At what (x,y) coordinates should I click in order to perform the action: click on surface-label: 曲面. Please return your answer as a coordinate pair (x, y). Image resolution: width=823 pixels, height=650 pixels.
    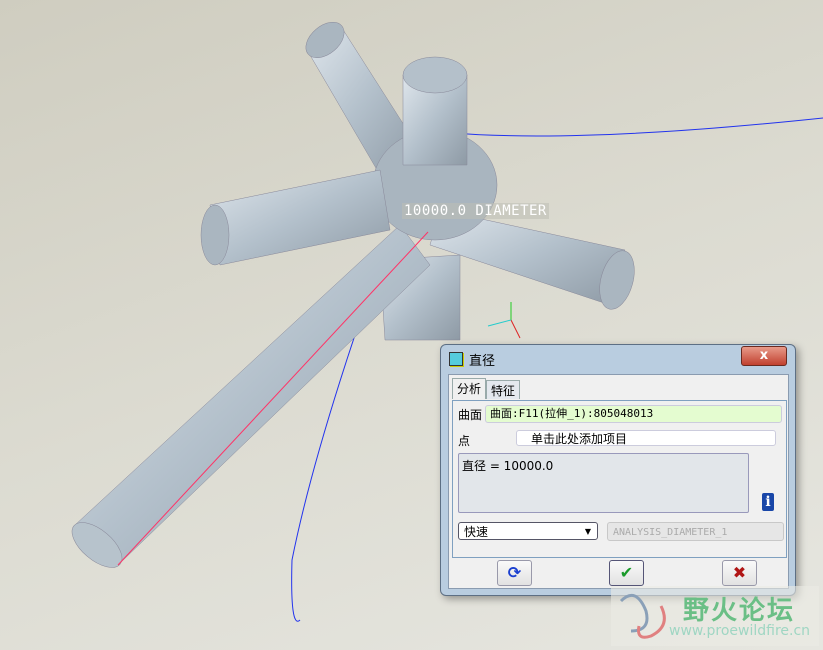
    Looking at the image, I should click on (470, 415).